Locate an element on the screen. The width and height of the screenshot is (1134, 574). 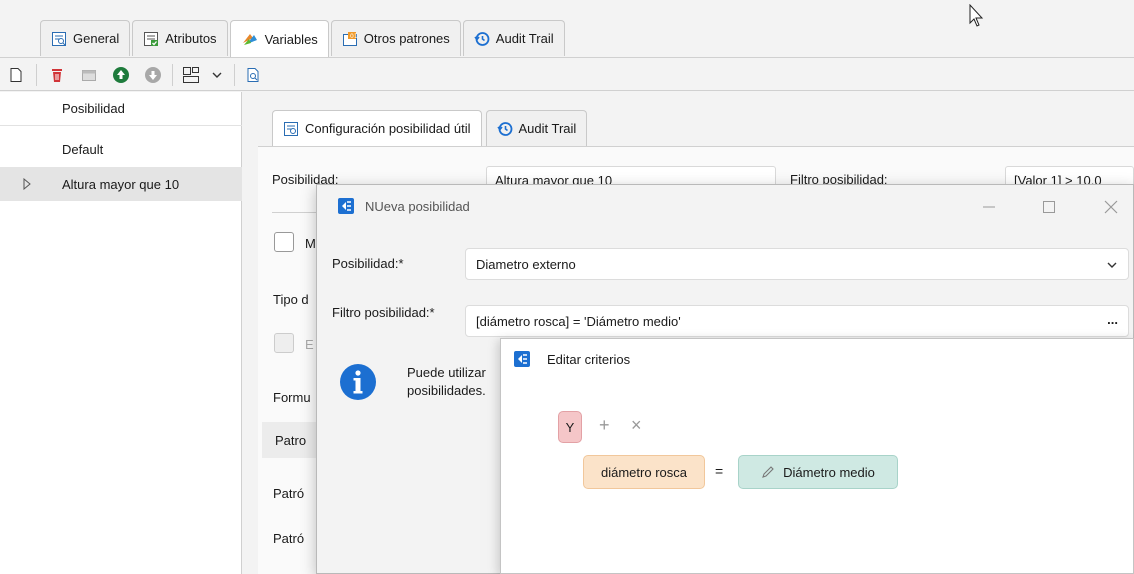
remove-criteria-button: × is located at coordinates (636, 425).